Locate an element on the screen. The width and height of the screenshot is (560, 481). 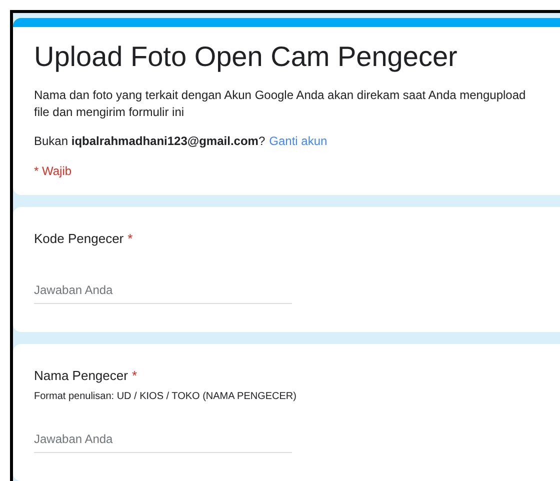
account-text: Bukan iqbalrahmadhani123@gmail.com? is located at coordinates (150, 141).